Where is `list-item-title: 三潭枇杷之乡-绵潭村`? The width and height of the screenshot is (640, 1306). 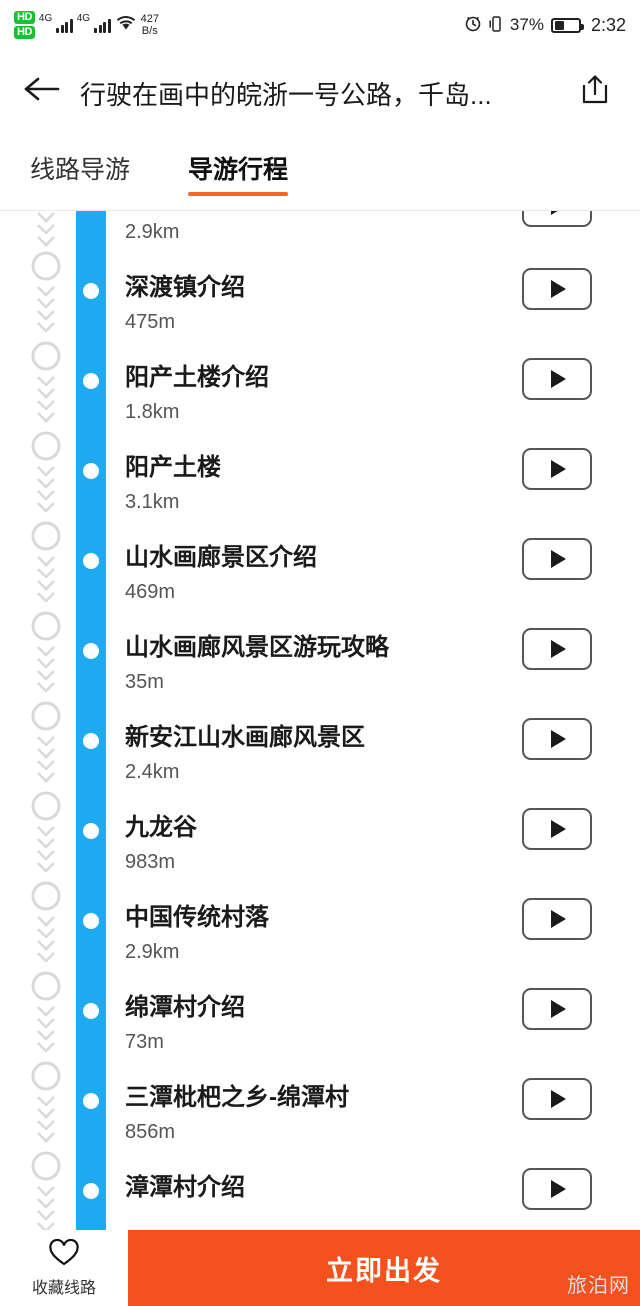 list-item-title: 三潭枇杷之乡-绵潭村 is located at coordinates (237, 1097).